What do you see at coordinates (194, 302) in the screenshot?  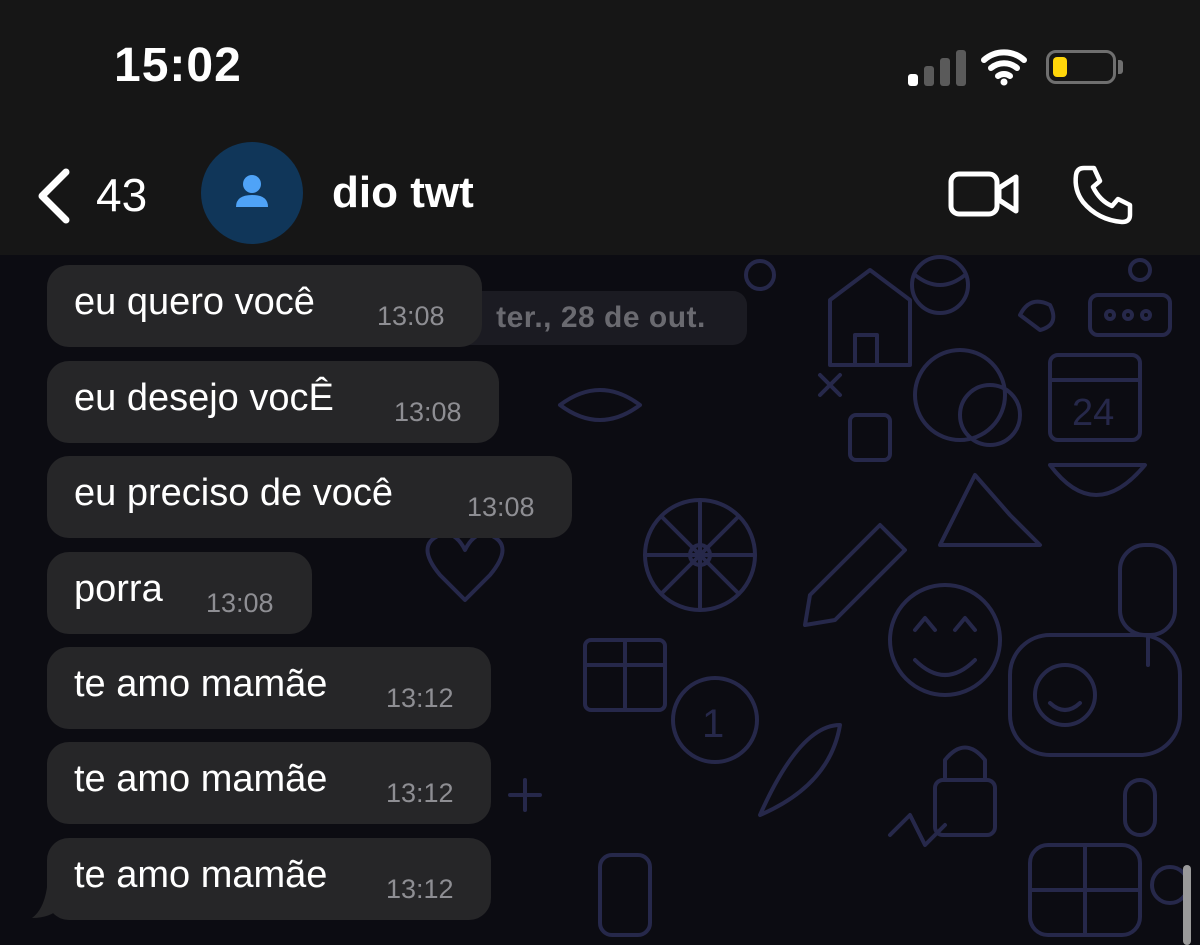 I see `message-text: eu quero você` at bounding box center [194, 302].